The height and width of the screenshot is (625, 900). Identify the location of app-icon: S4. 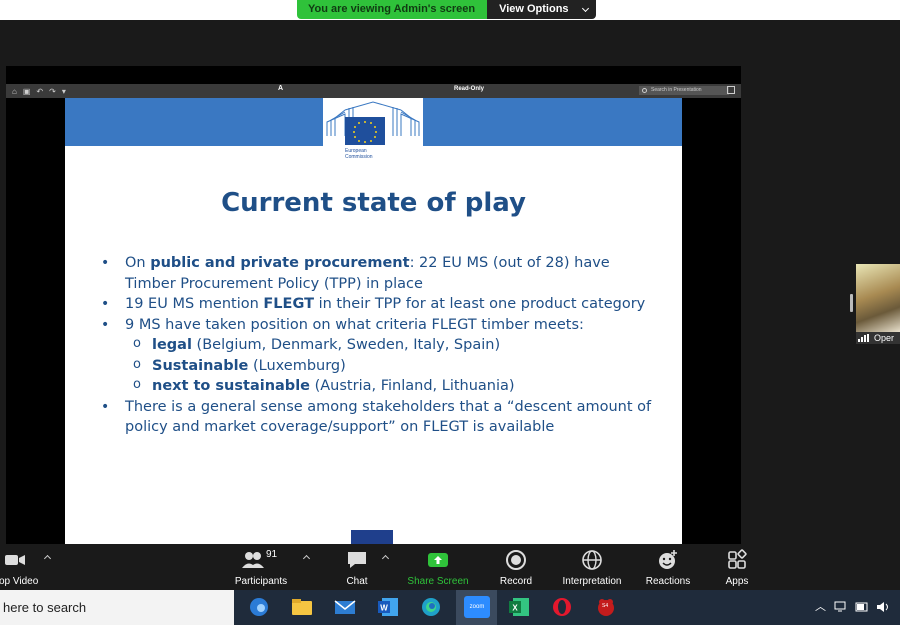
(606, 607).